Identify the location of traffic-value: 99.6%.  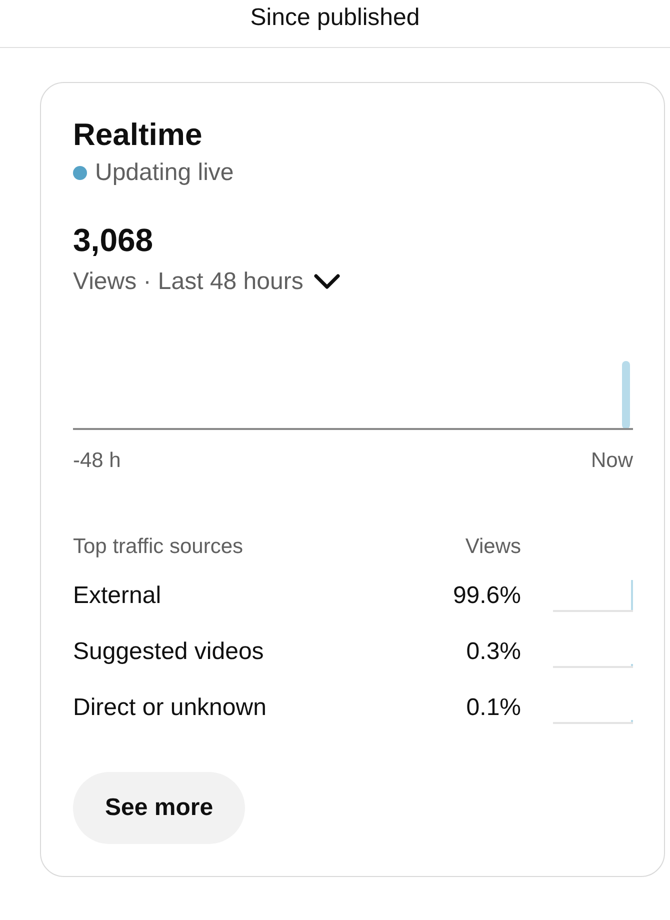
(486, 596).